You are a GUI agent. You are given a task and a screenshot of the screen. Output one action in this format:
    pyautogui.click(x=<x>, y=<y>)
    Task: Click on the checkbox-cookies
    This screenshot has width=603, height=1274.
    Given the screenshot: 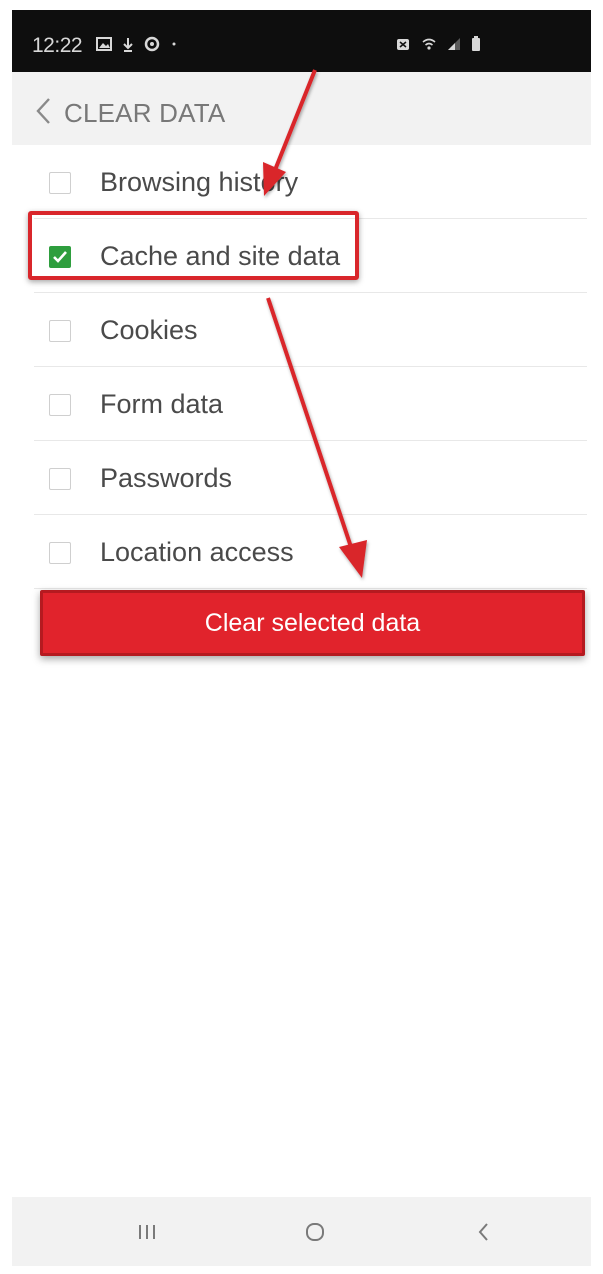 What is the action you would take?
    pyautogui.click(x=60, y=331)
    